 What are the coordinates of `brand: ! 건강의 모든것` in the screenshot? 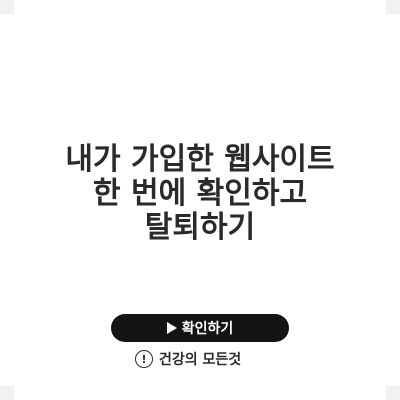 It's located at (205, 359).